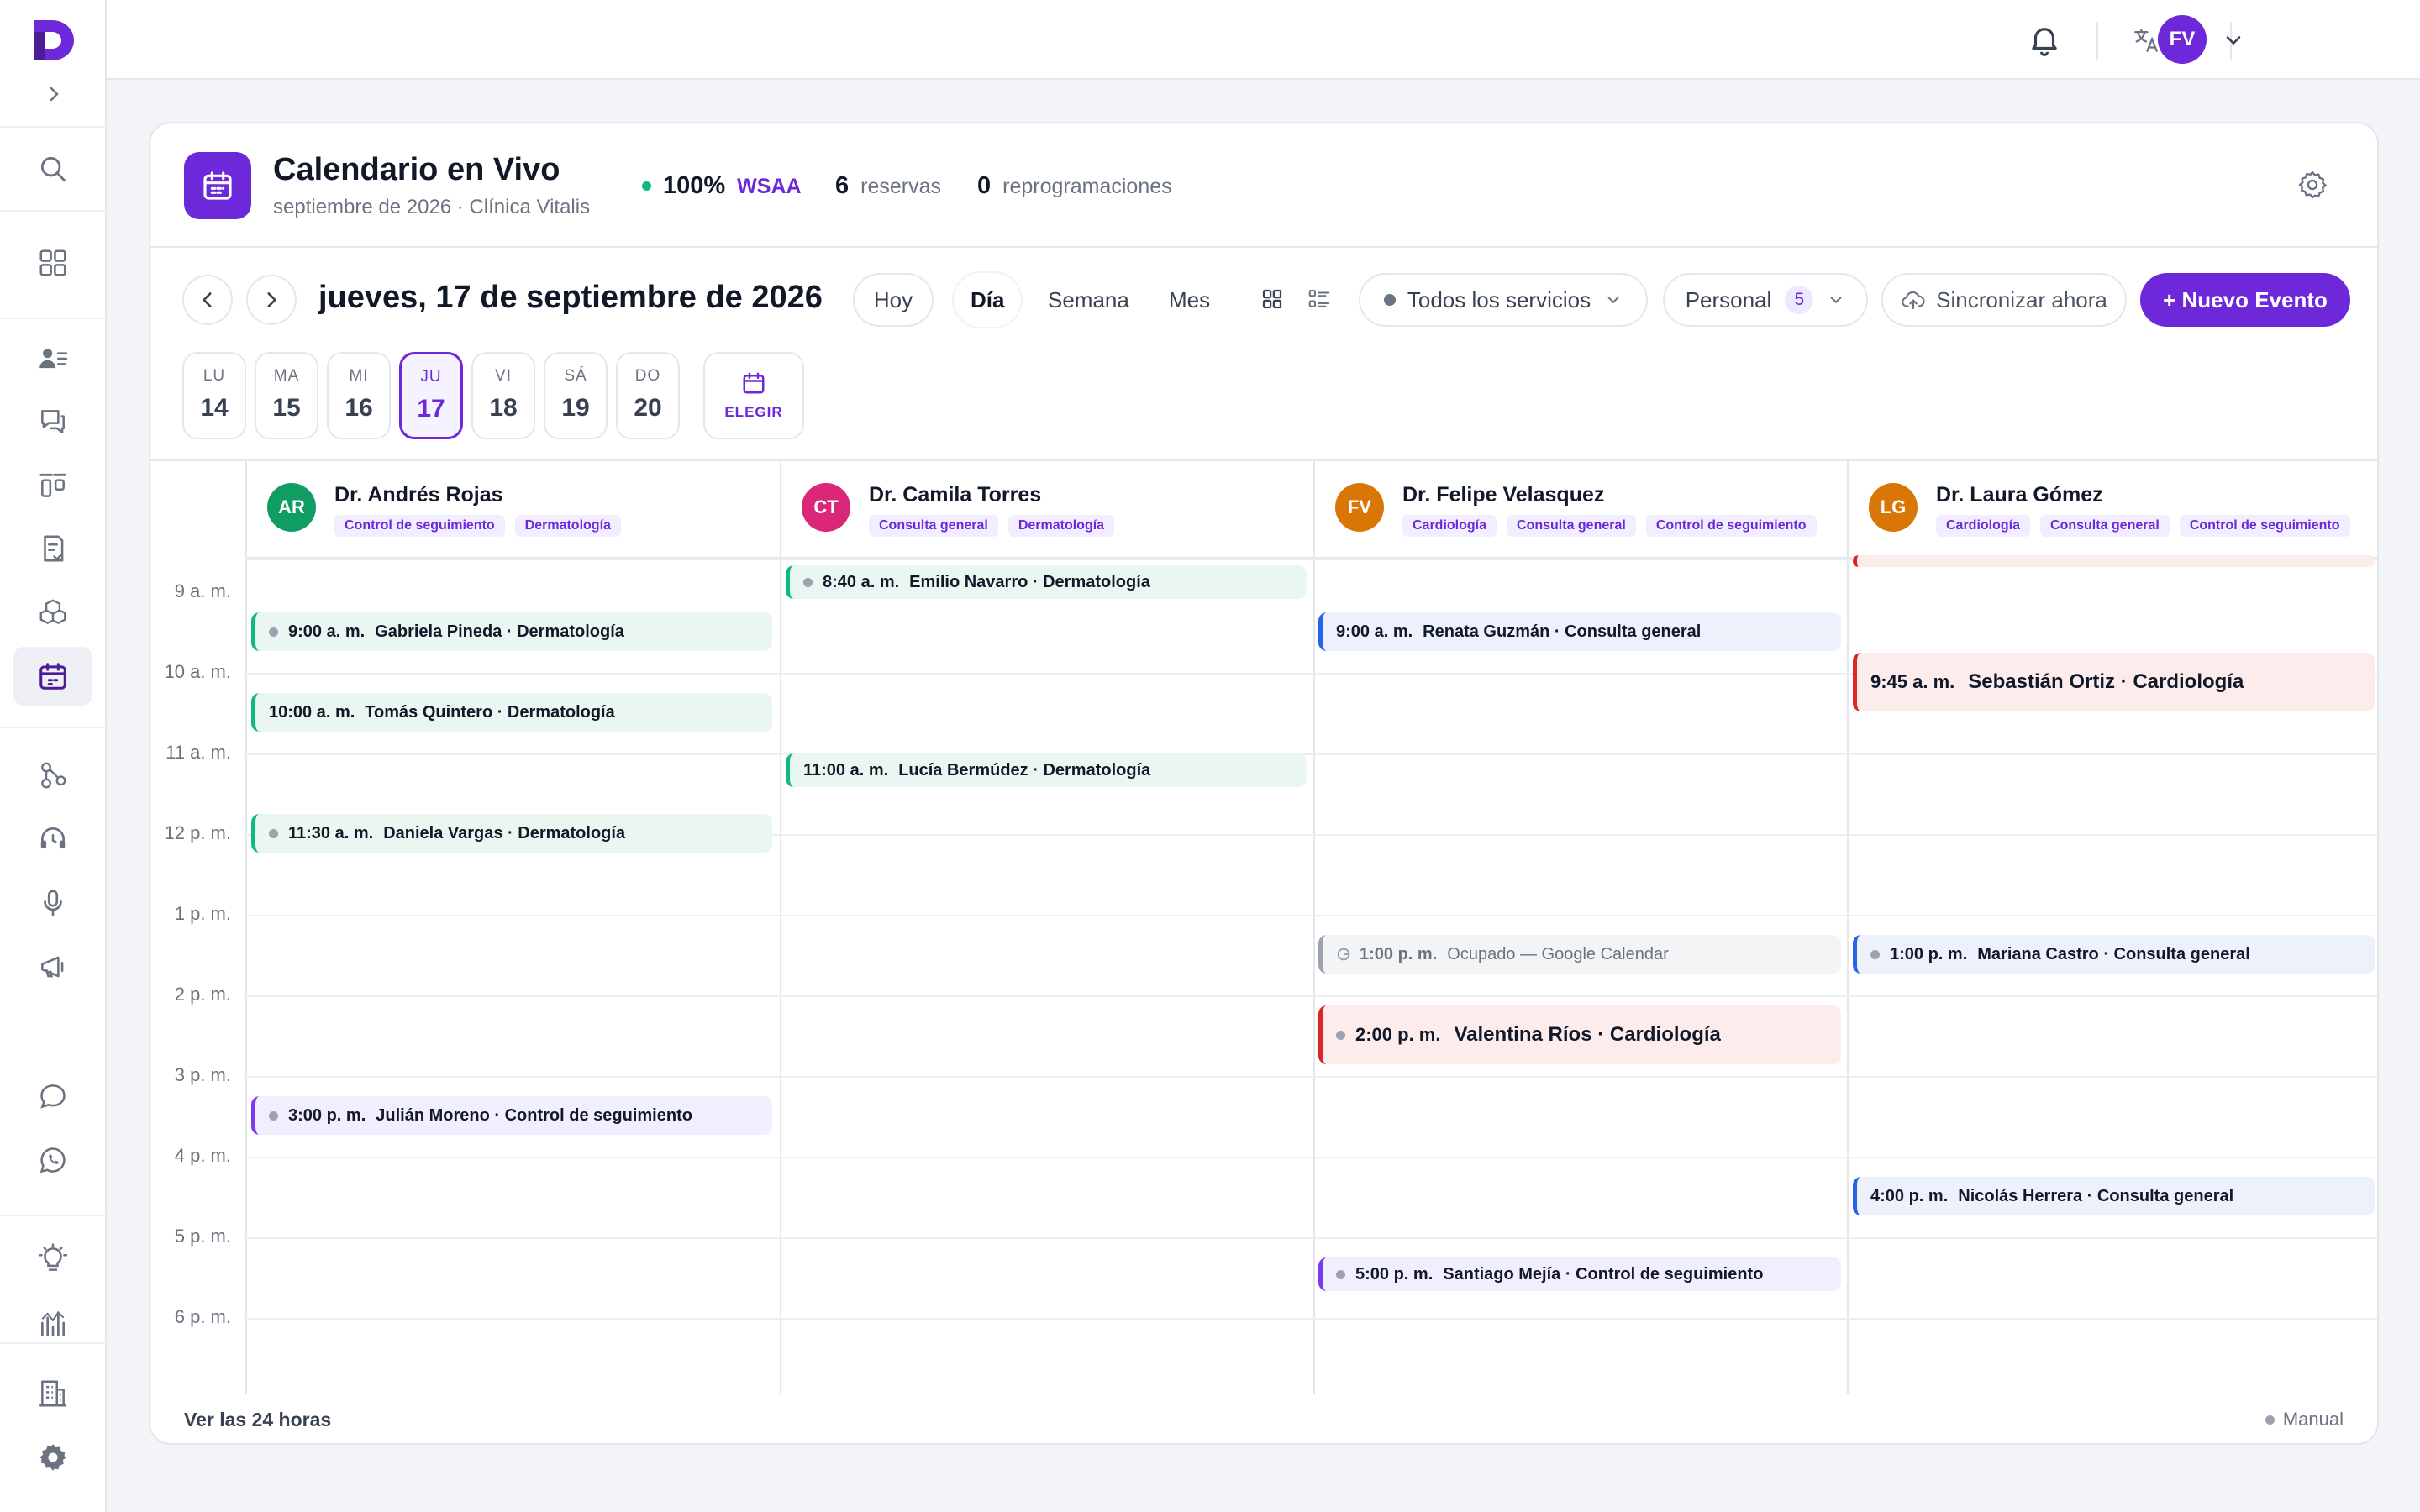  Describe the element at coordinates (1983, 526) in the screenshot. I see `service-tag: Cardiología` at that location.